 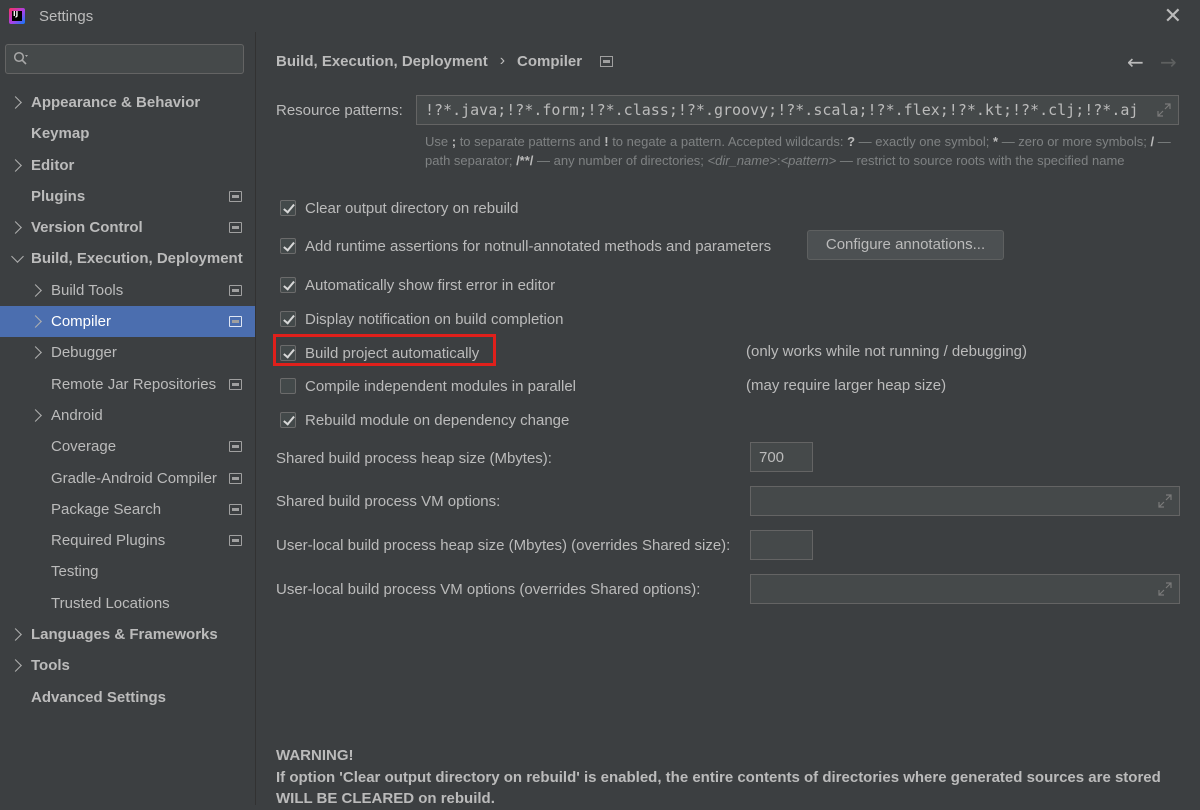 What do you see at coordinates (430, 285) in the screenshot?
I see `show-first-error-label: Automatically show first error in editor` at bounding box center [430, 285].